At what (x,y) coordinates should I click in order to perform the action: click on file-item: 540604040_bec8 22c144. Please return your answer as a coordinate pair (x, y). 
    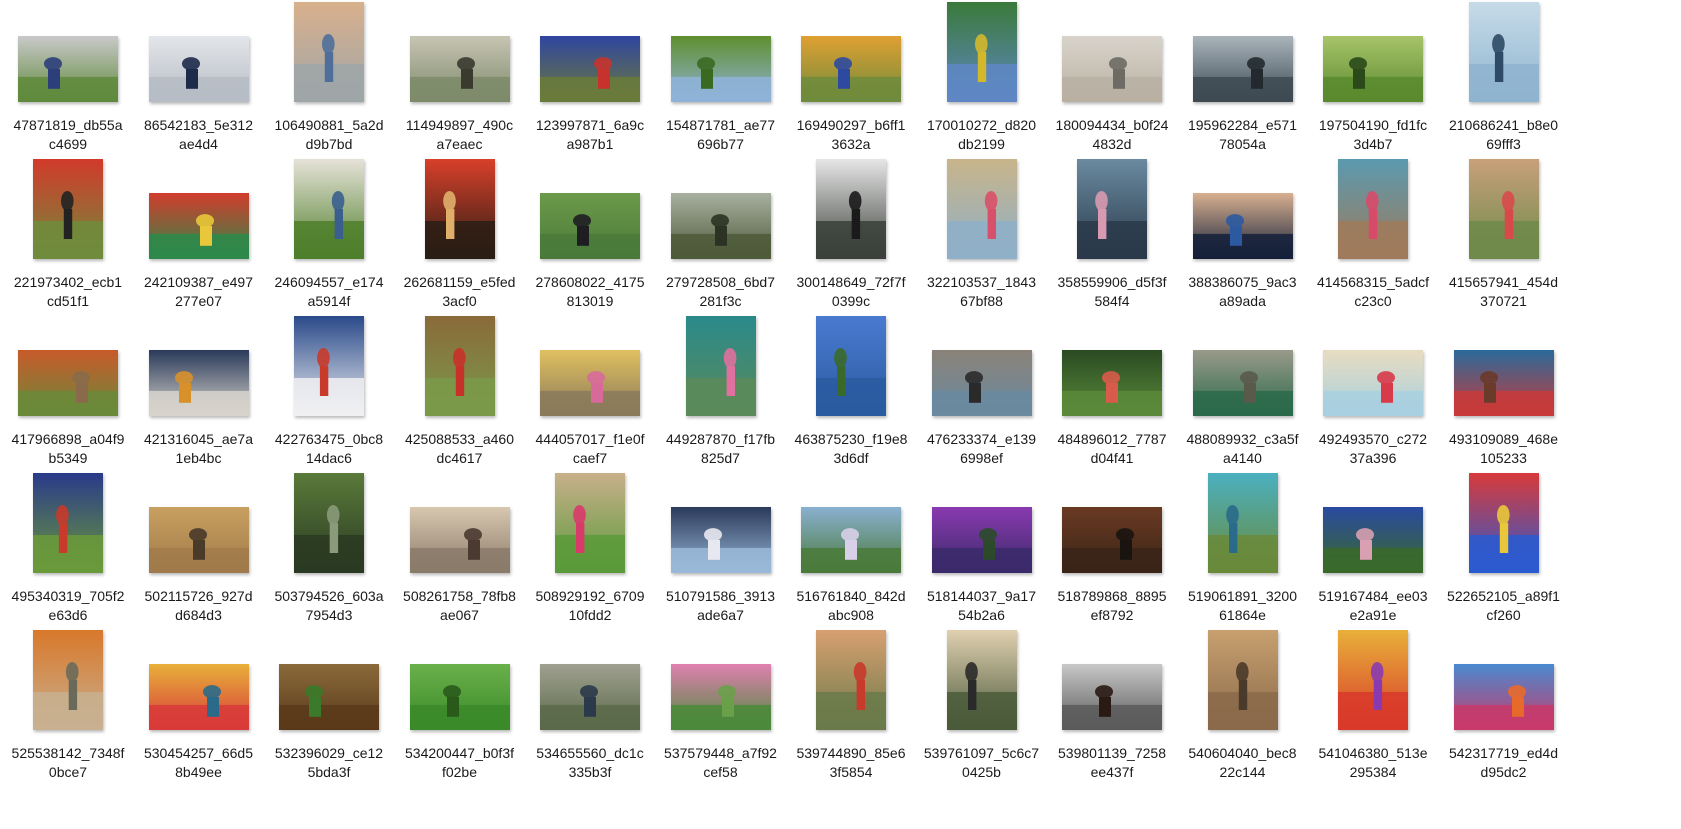
    Looking at the image, I should click on (1243, 711).